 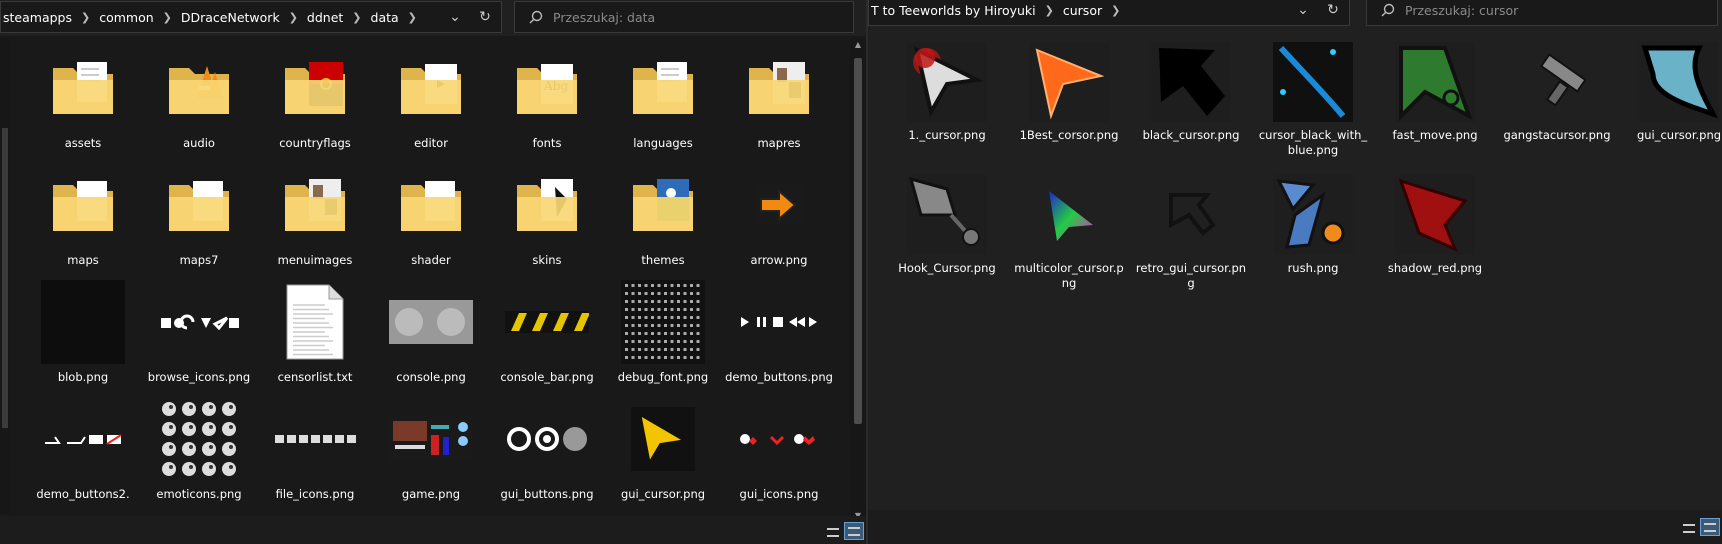 I want to click on file-name-label: censorlist.txt, so click(x=315, y=377).